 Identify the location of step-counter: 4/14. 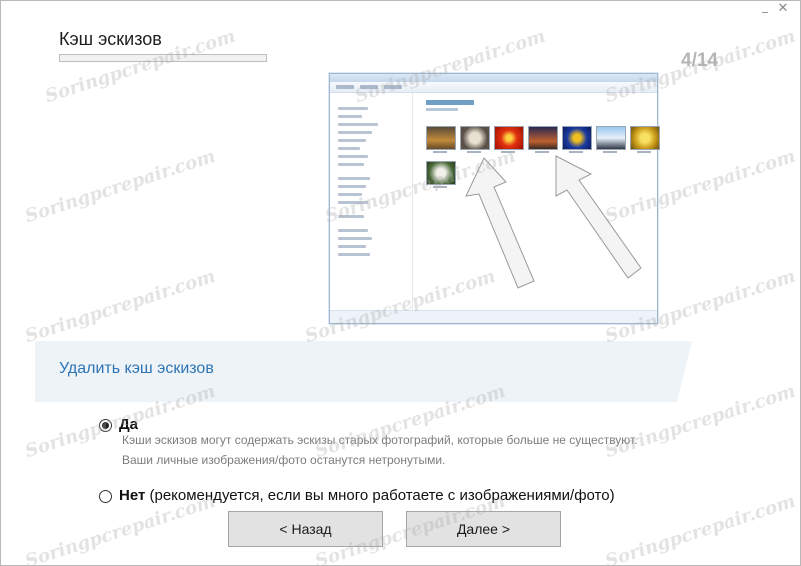
(699, 60).